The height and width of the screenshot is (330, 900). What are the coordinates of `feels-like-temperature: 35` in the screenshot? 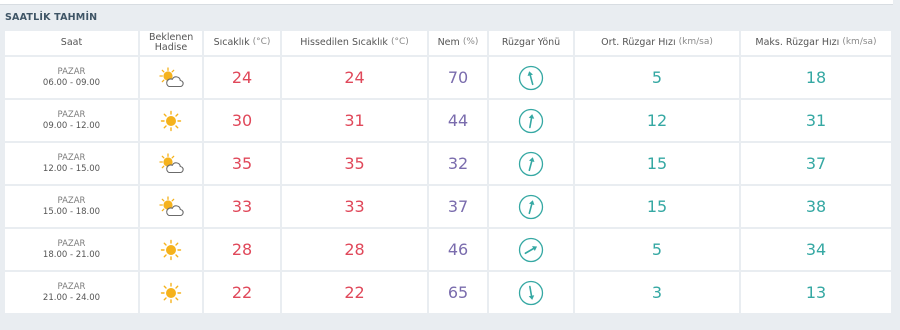 It's located at (354, 163).